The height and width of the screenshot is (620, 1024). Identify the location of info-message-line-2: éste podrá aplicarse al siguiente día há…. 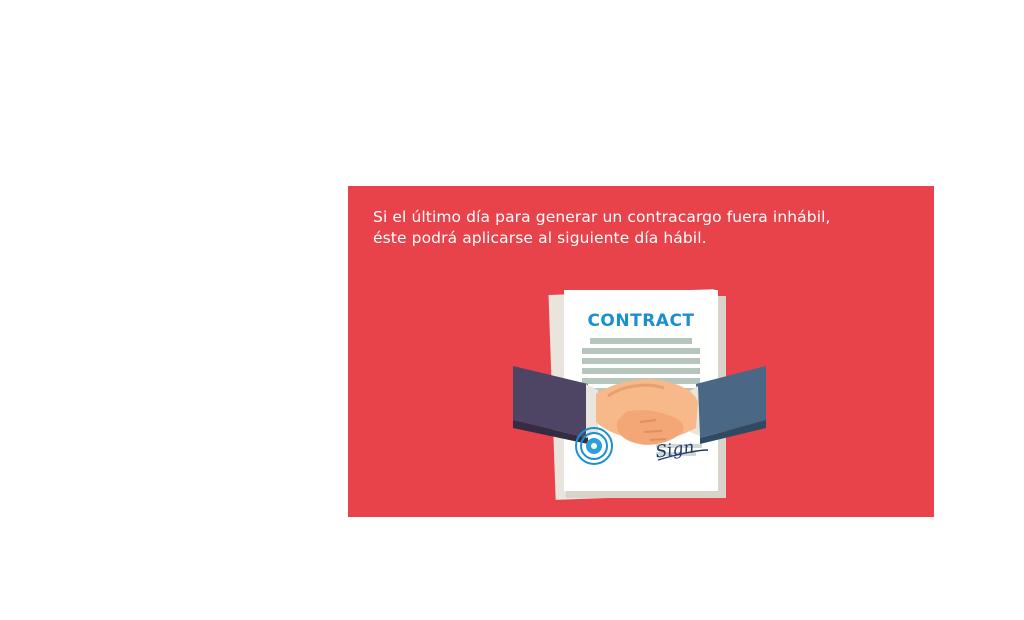
(540, 238).